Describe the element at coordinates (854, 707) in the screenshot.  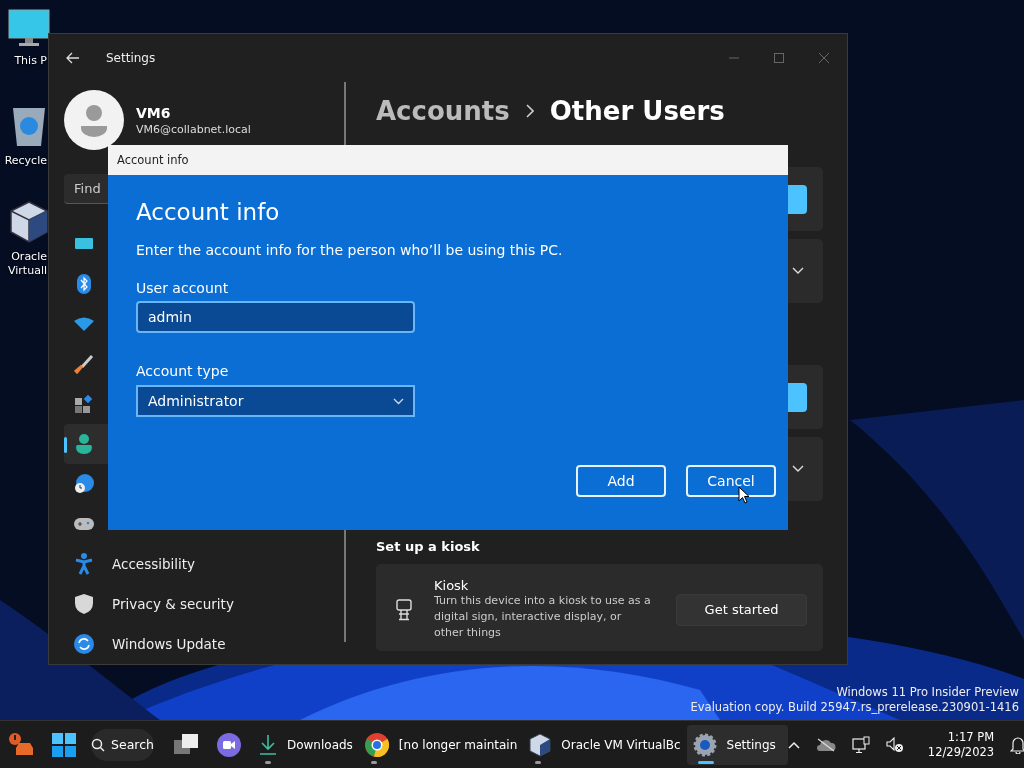
I see `watermark-text: Evaluation copy. Build 25947.rs_prerelease.230901-1416` at that location.